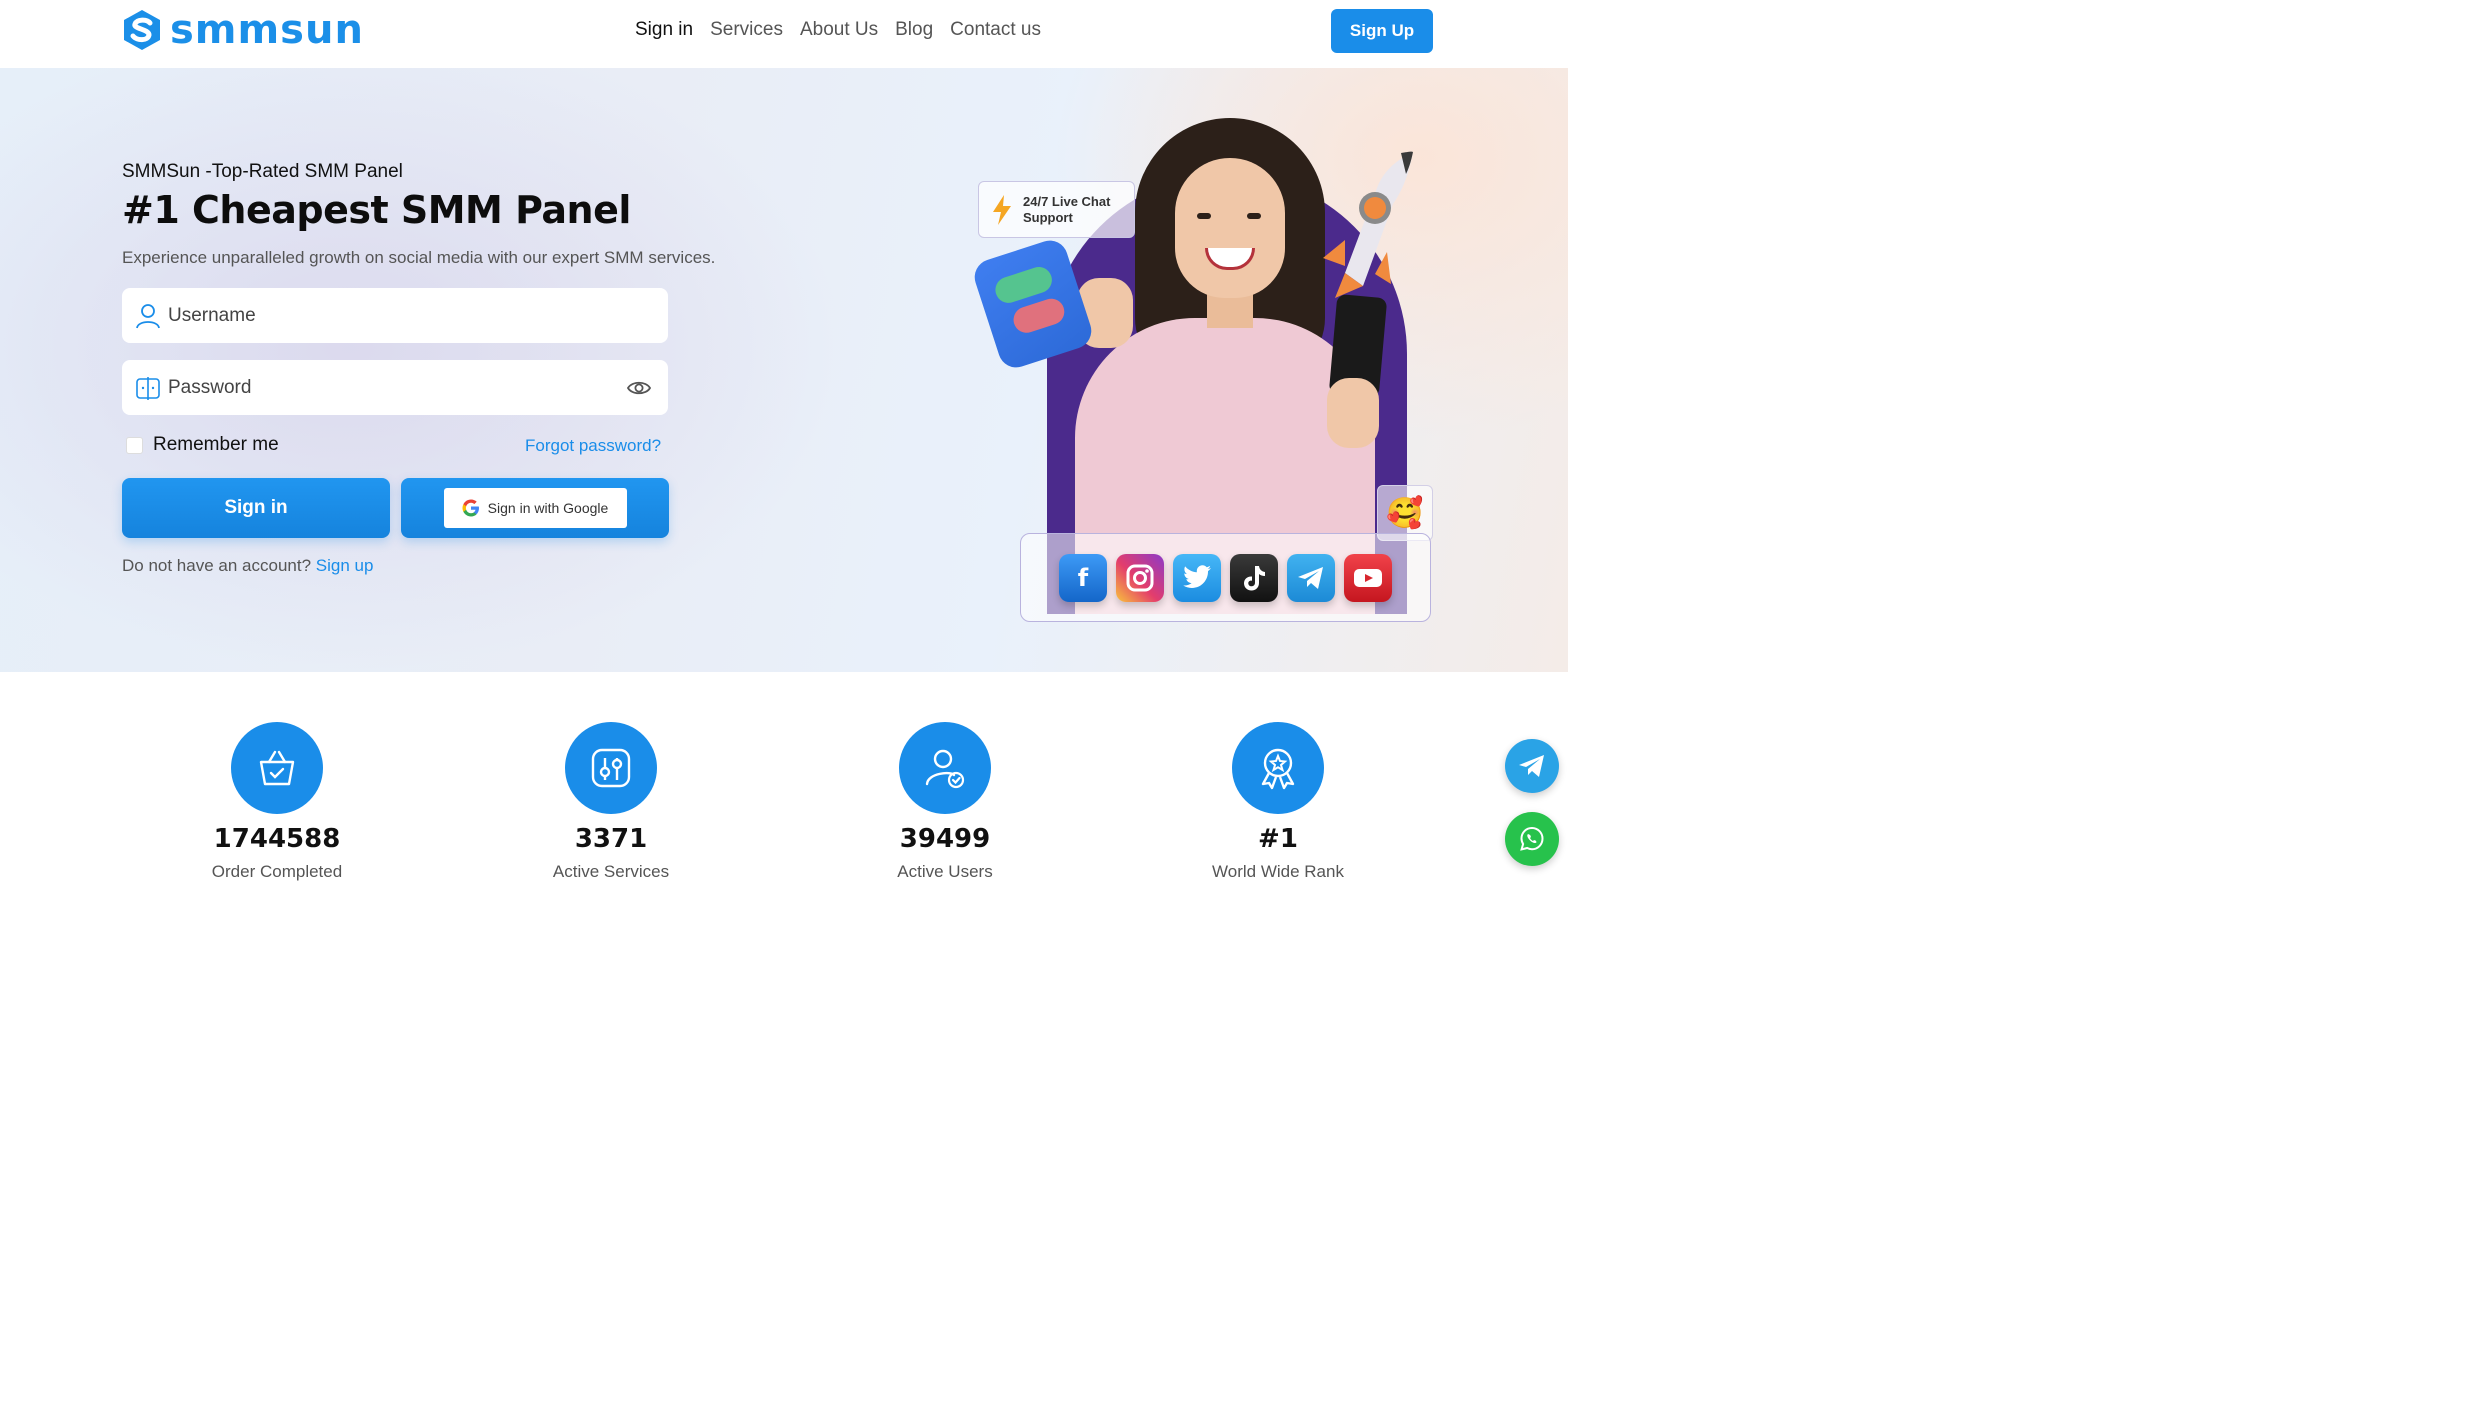 The image size is (2480, 1408). I want to click on stat-value: 39499, so click(945, 839).